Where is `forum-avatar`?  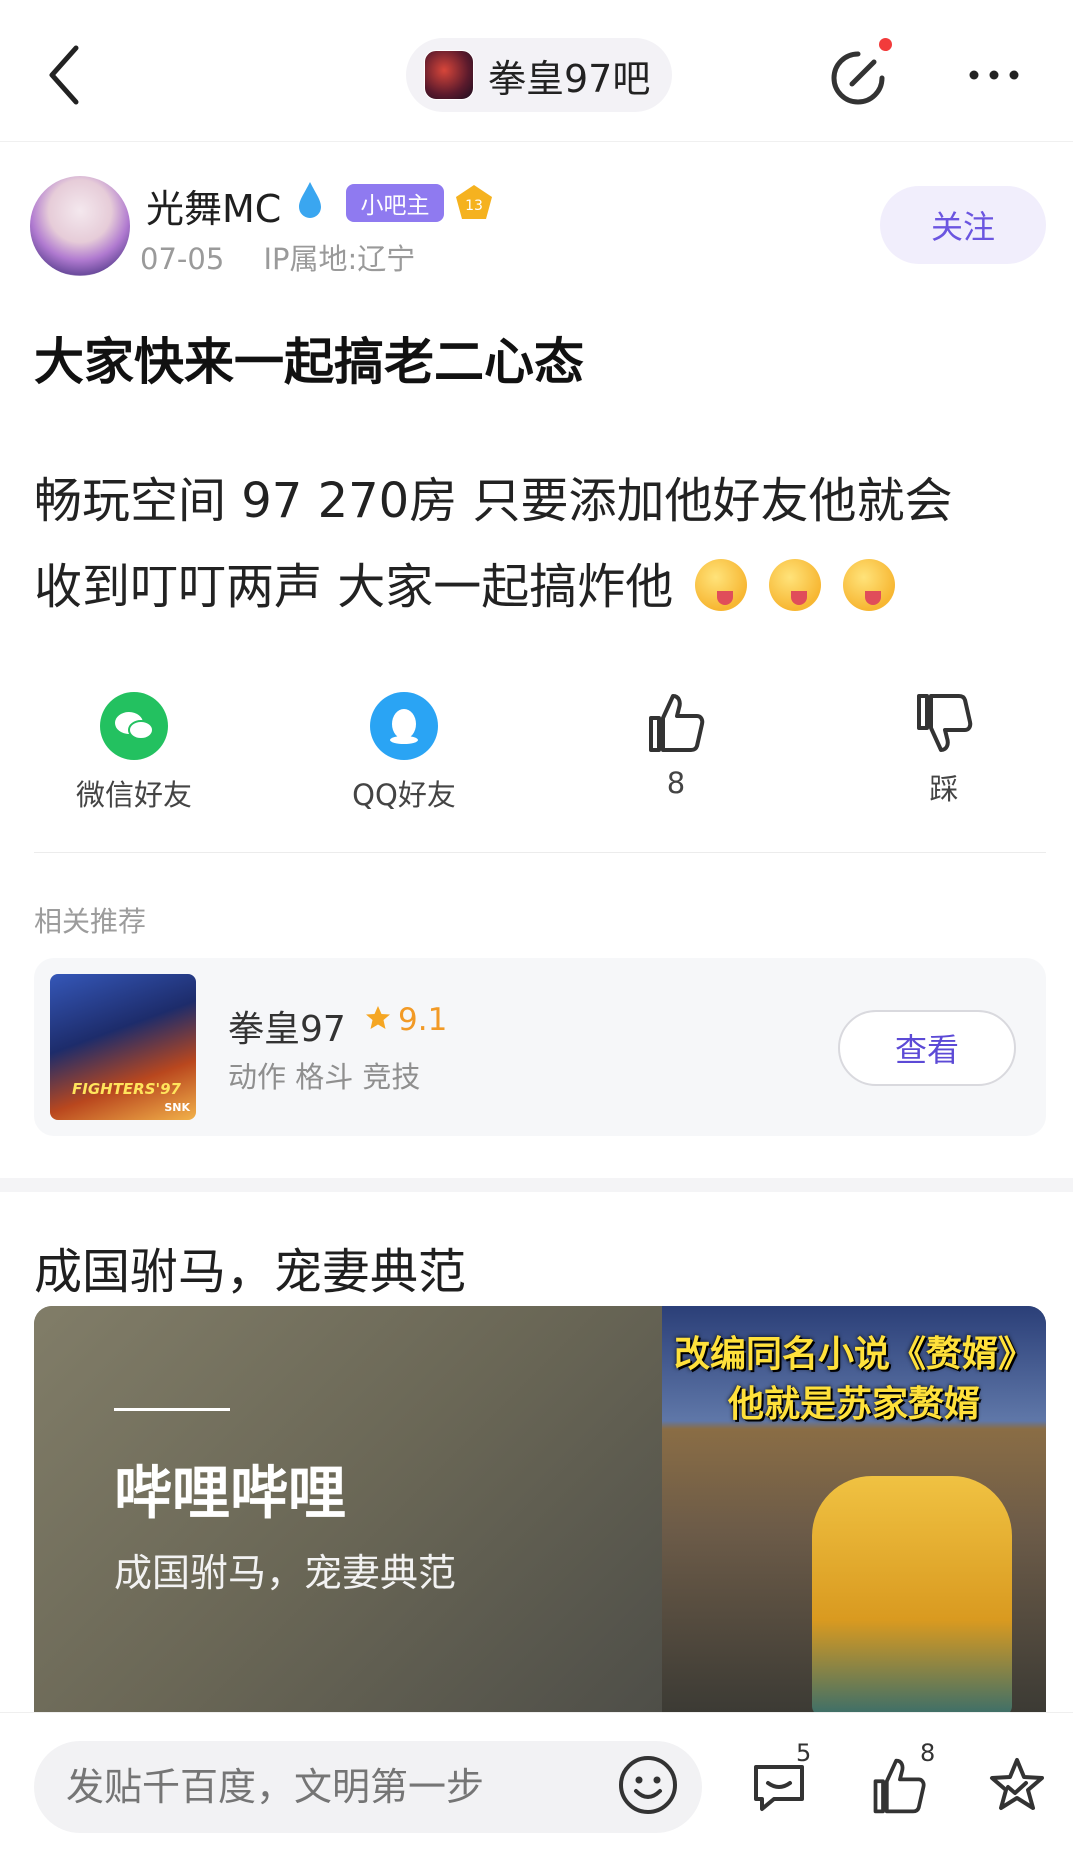
forum-avatar is located at coordinates (449, 75).